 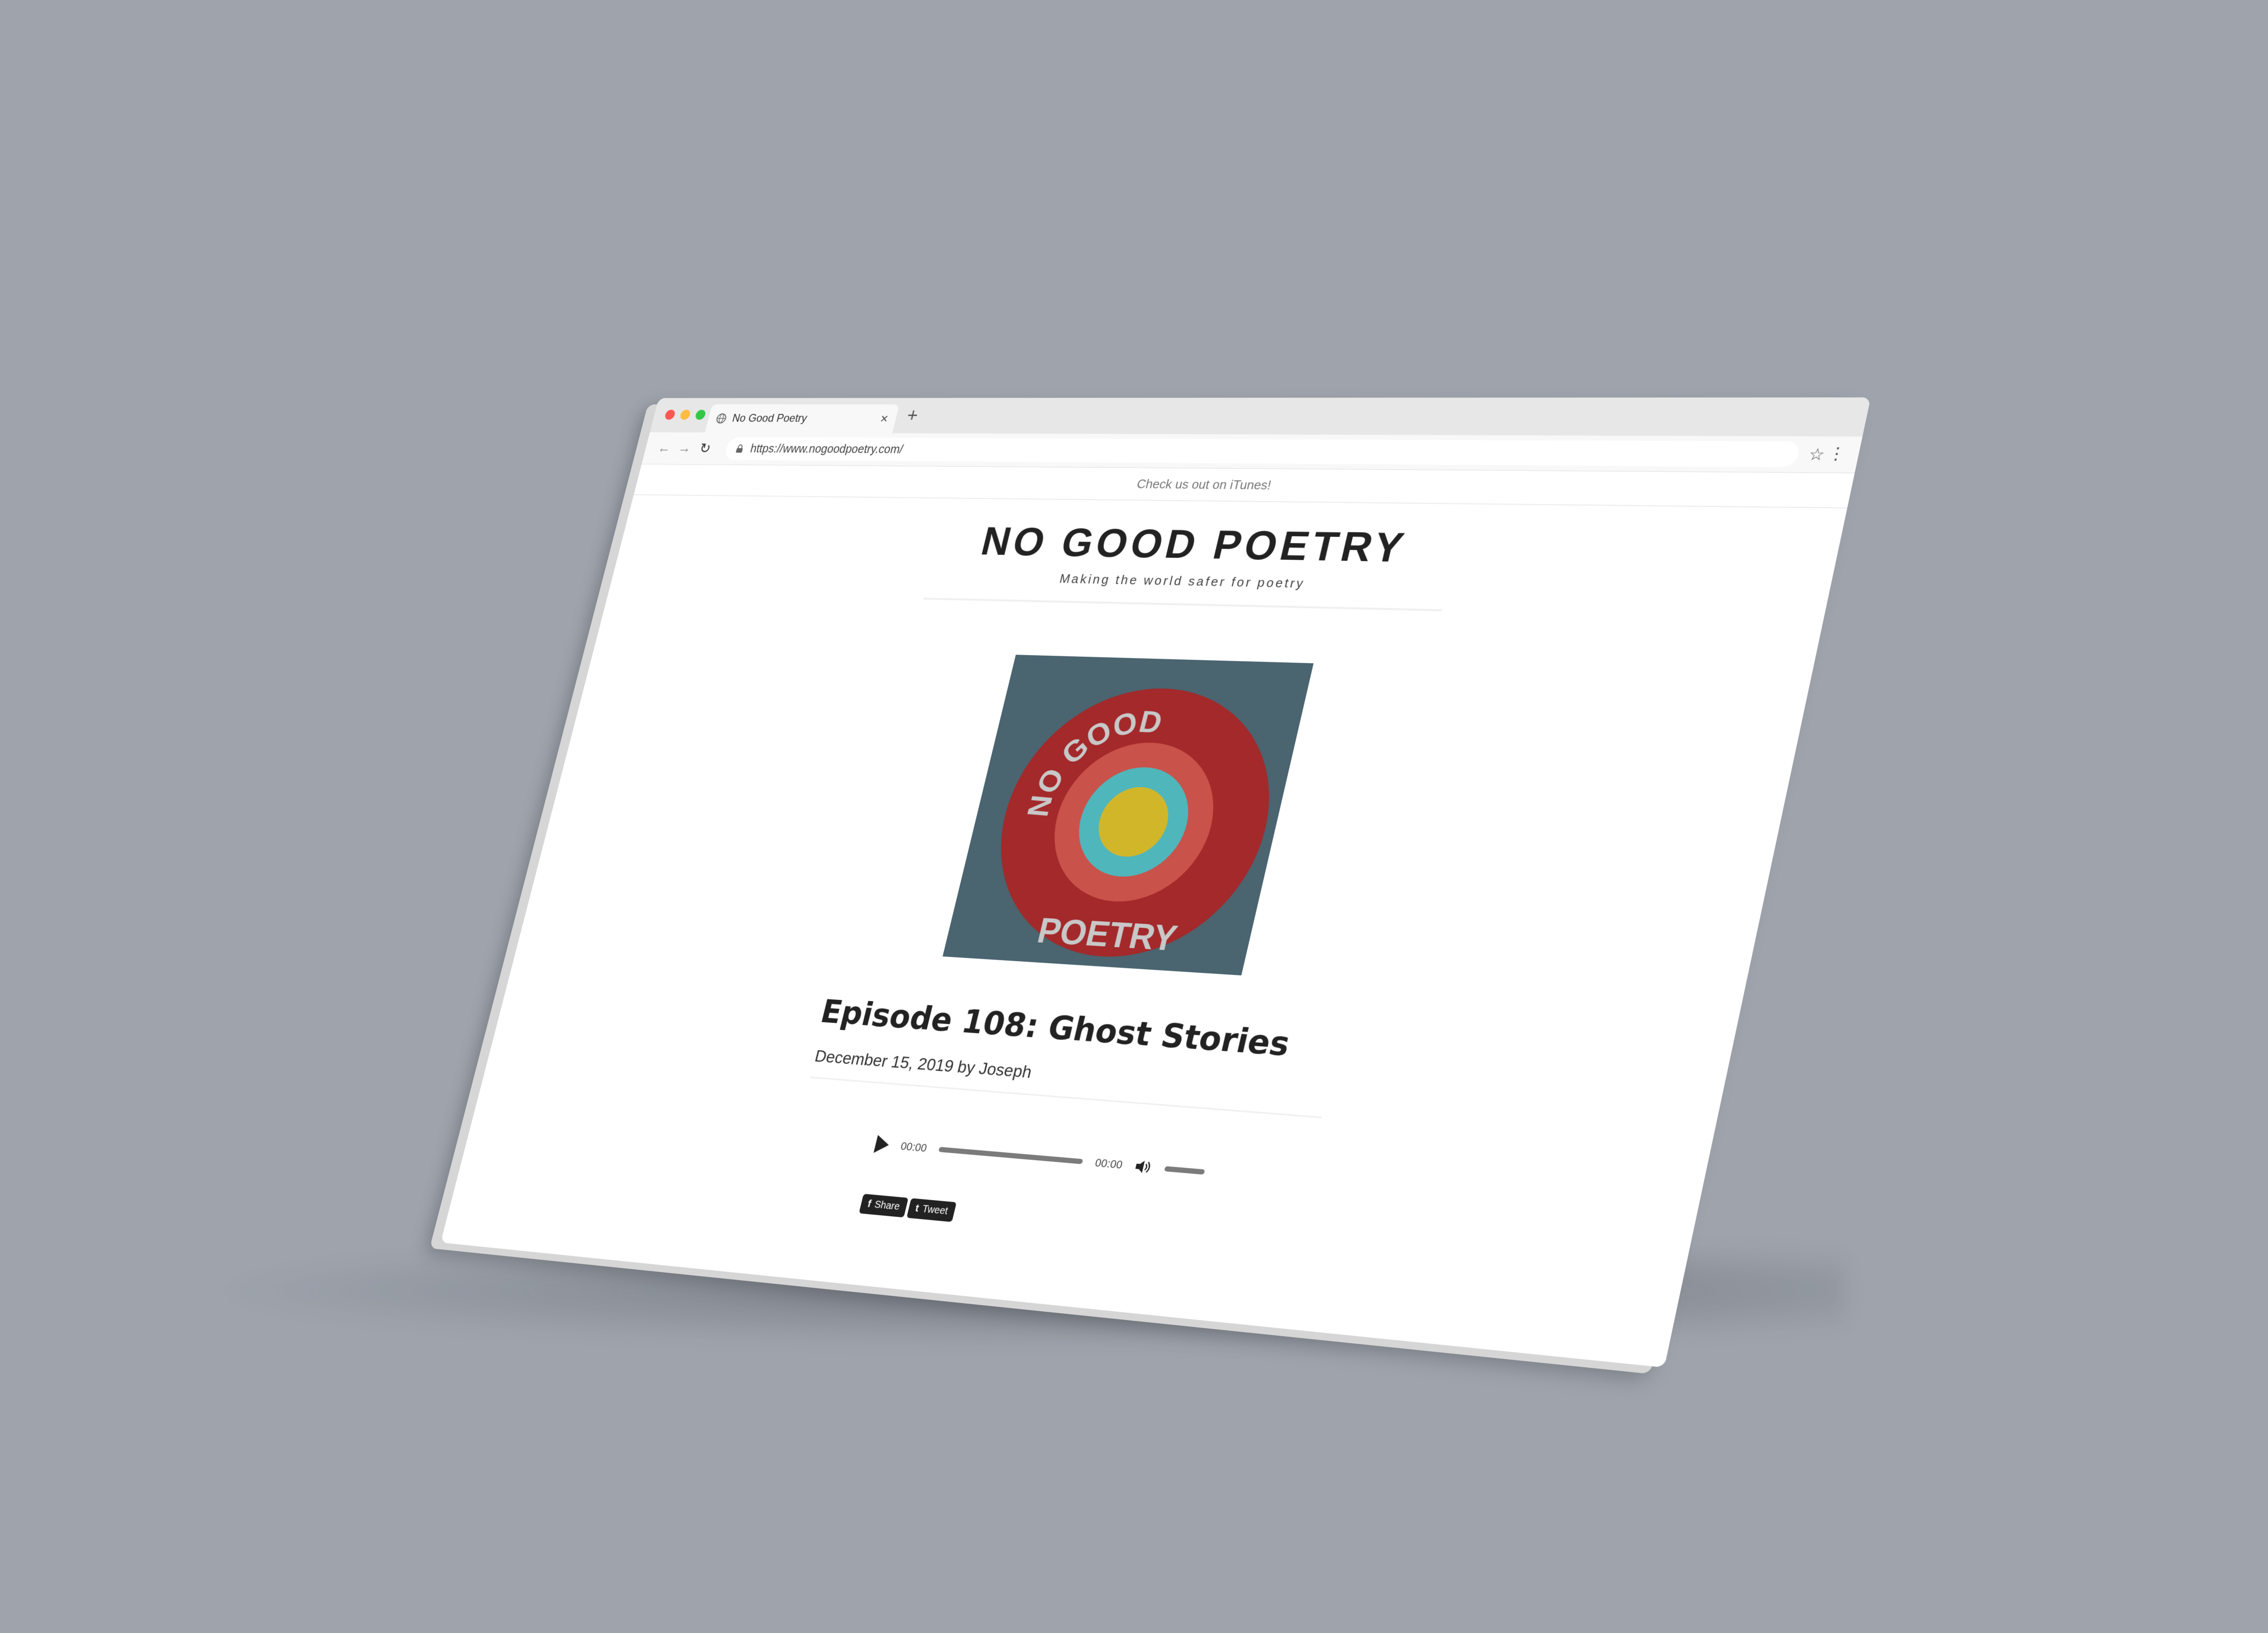 I want to click on twitter-tweet-label: Tweet, so click(x=935, y=1210).